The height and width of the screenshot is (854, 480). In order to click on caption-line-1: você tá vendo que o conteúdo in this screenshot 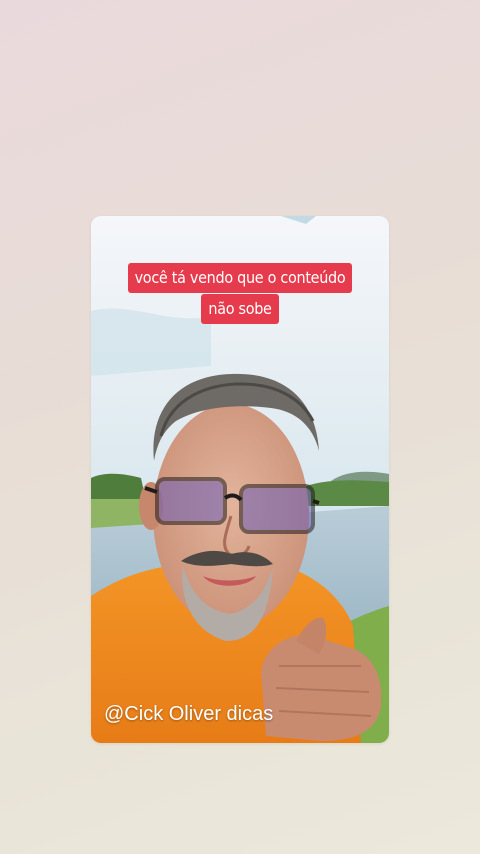, I will do `click(240, 278)`.